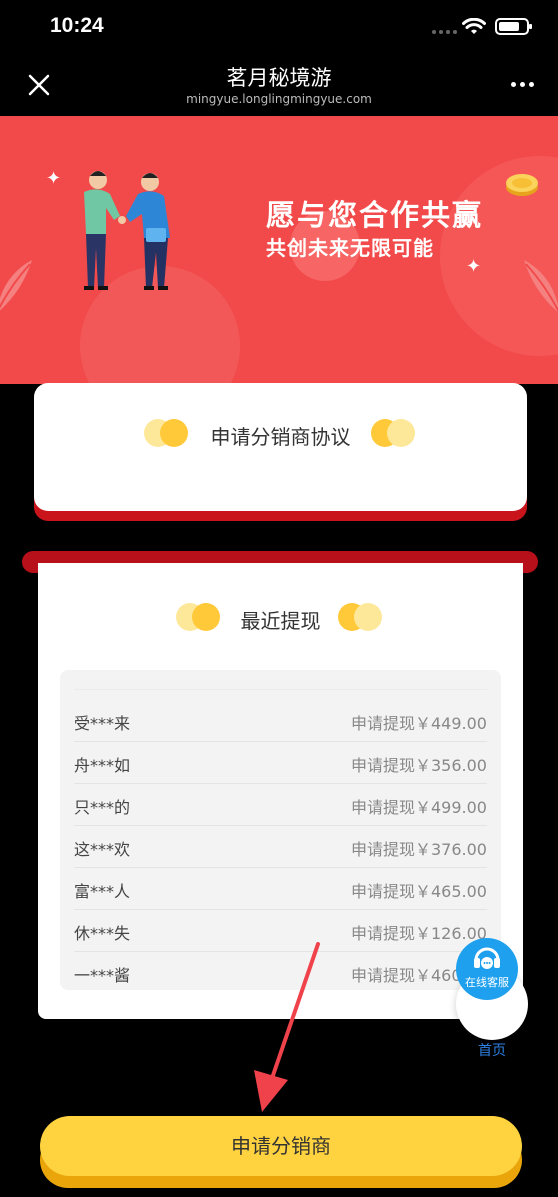 This screenshot has height=1197, width=558. I want to click on user-name: 一***酱, so click(102, 975).